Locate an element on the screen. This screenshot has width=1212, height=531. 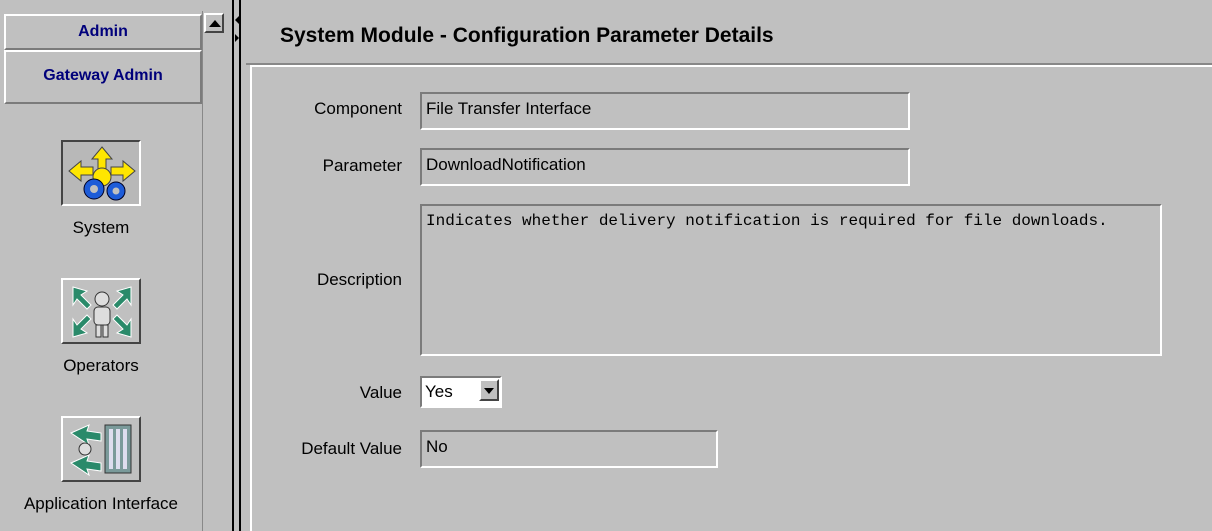
nav-label-operators: Operators is located at coordinates (101, 366).